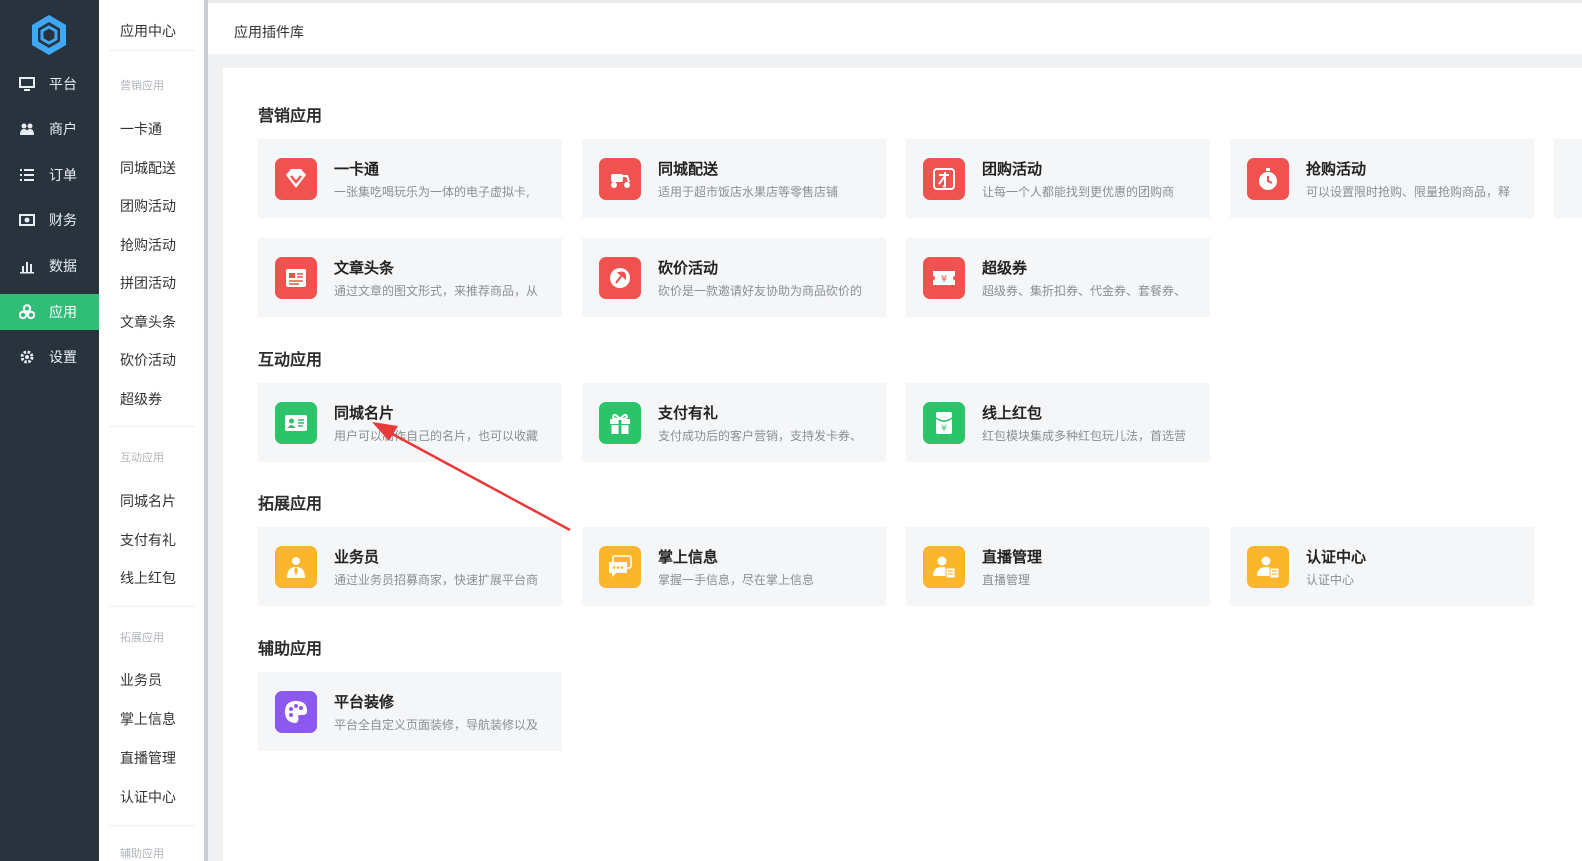 The height and width of the screenshot is (861, 1582). What do you see at coordinates (1058, 277) in the screenshot?
I see `app-card-super-coupon: ¥ 超级券 超级券、集折扣券、代金券、套餐券、` at bounding box center [1058, 277].